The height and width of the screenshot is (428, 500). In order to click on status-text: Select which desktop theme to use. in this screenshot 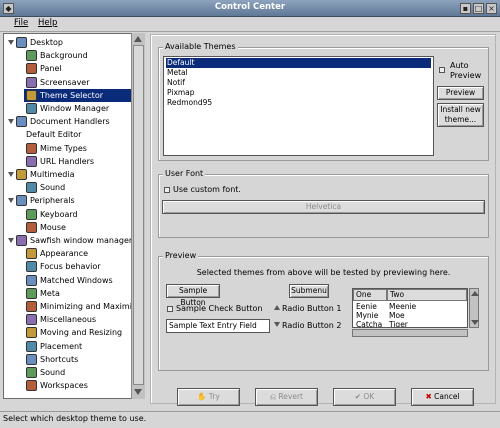, I will do `click(75, 418)`.